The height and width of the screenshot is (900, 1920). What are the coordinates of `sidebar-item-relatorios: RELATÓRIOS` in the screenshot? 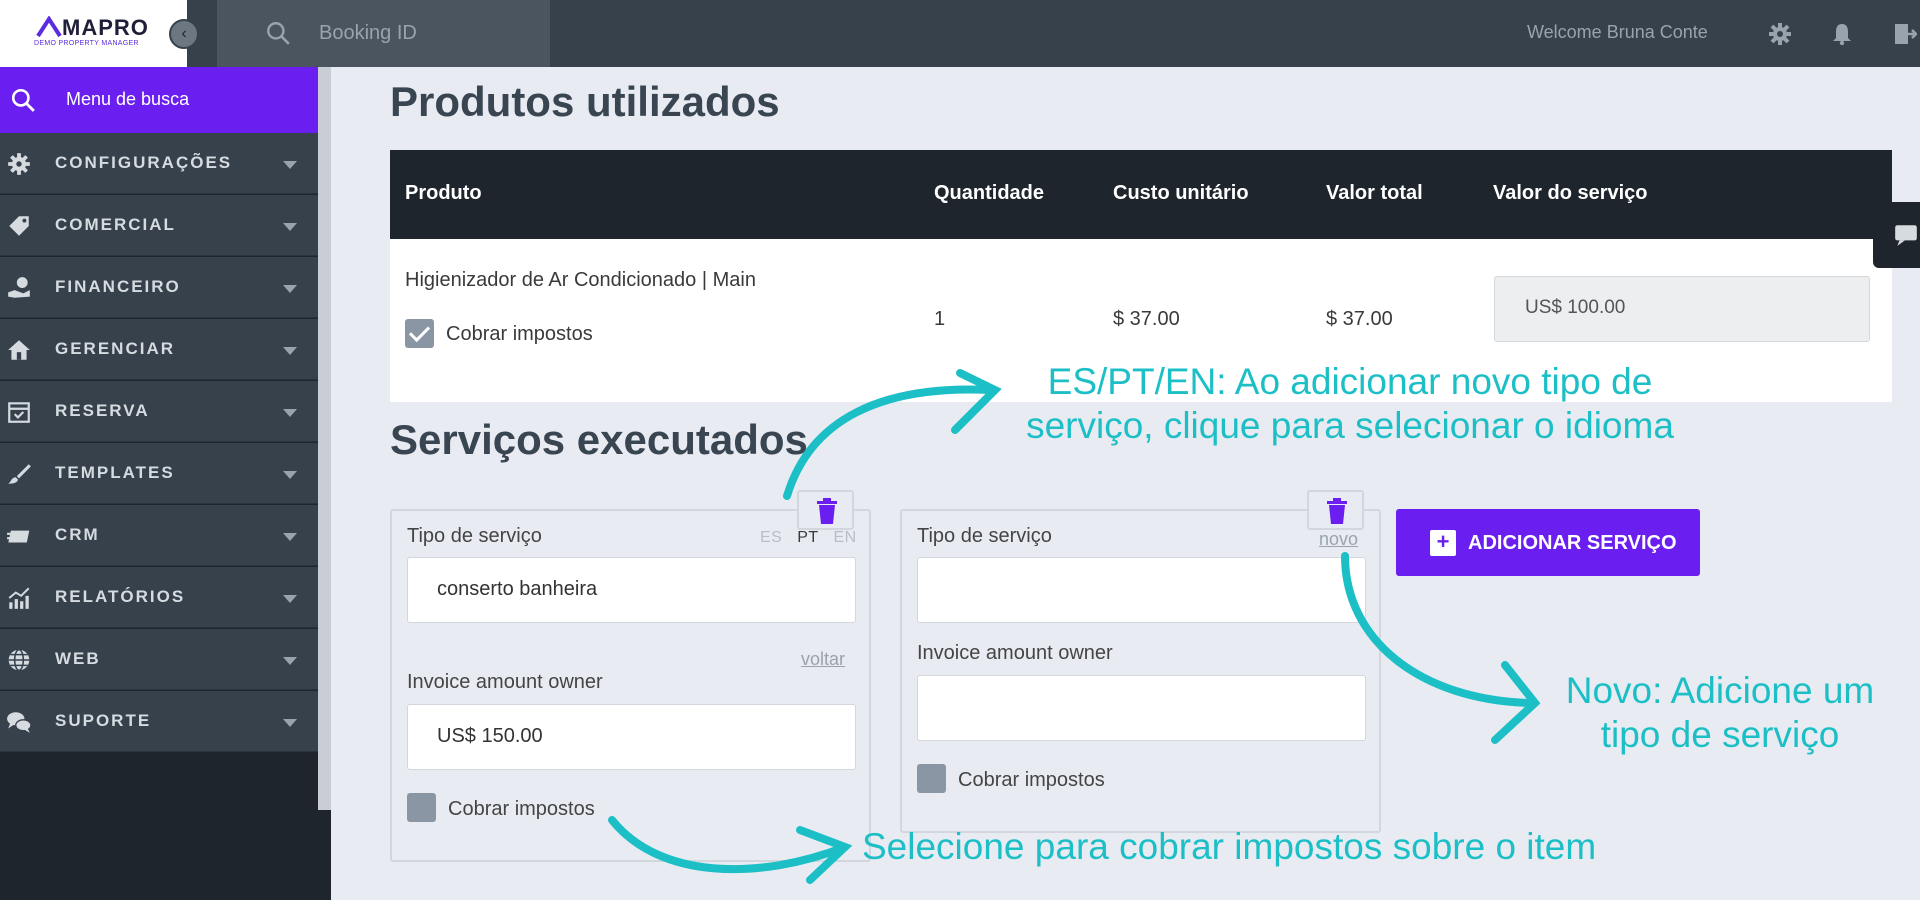 It's located at (159, 597).